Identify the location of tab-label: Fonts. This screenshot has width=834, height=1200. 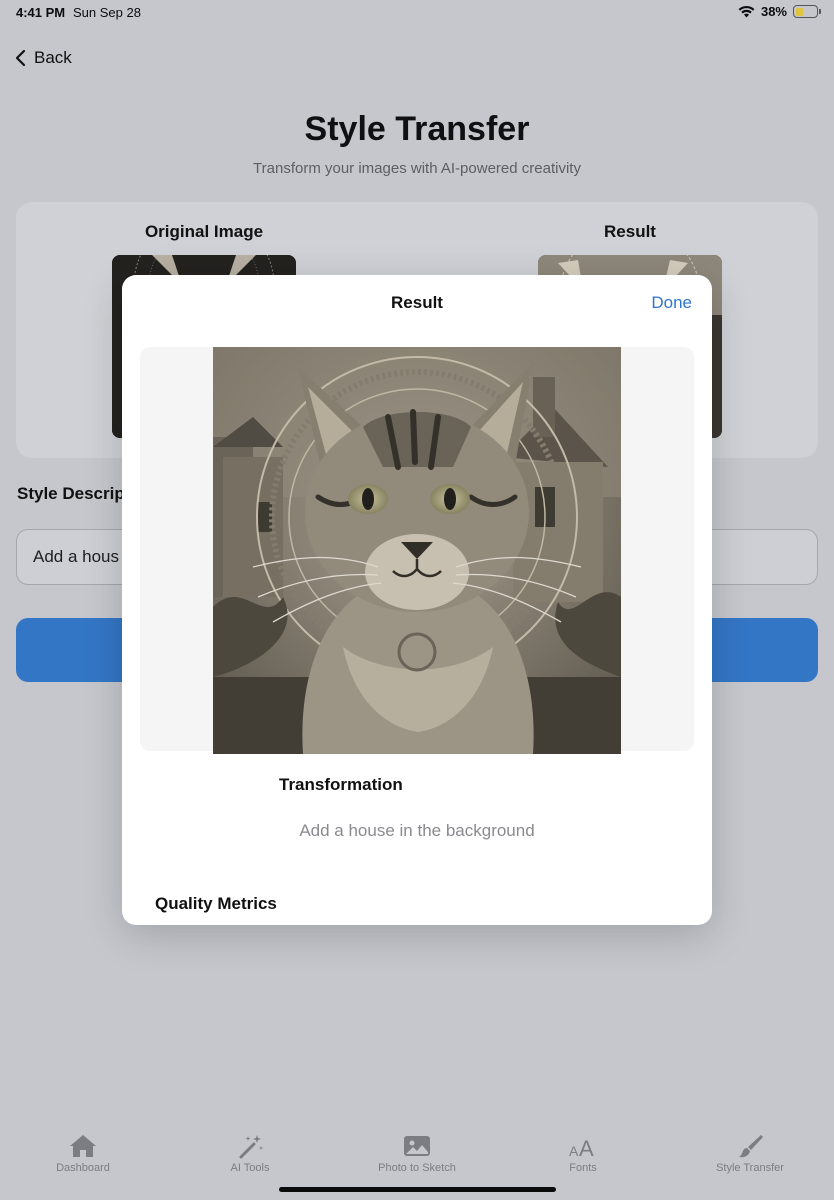
(583, 1168).